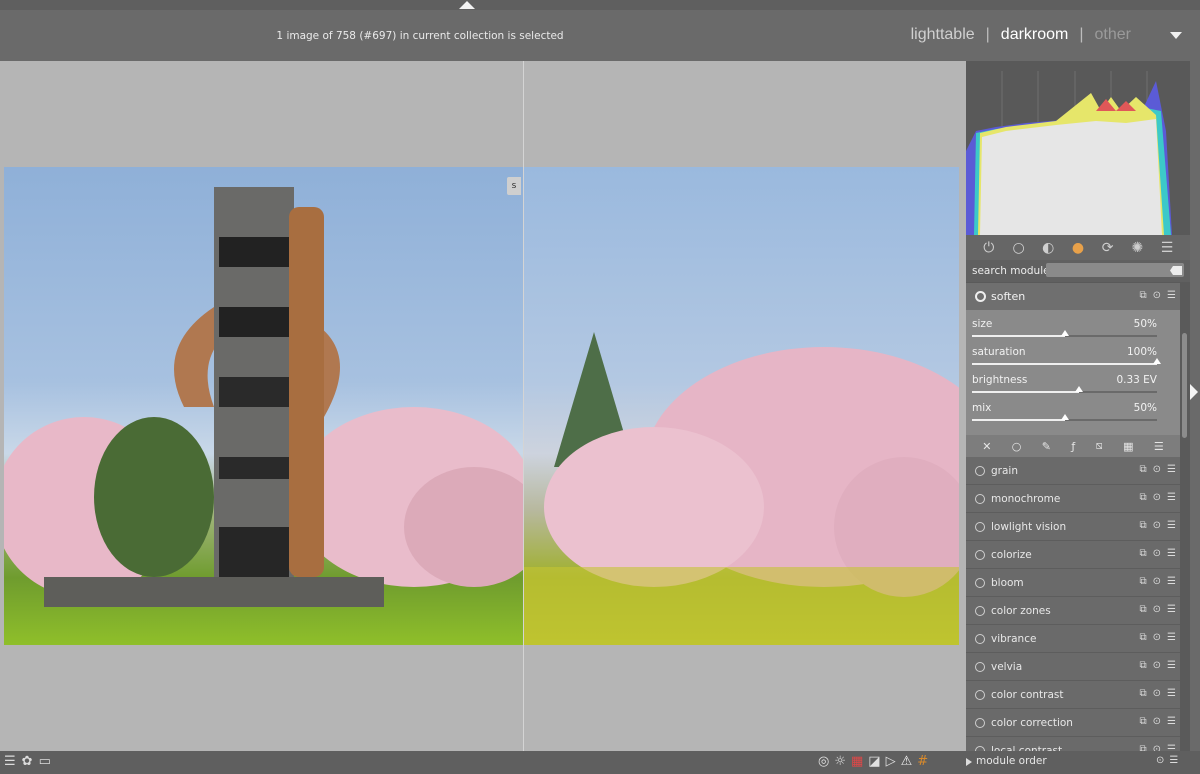  Describe the element at coordinates (1073, 639) in the screenshot. I see `module-row: vibrance ⧉ ⊙ ☰` at that location.